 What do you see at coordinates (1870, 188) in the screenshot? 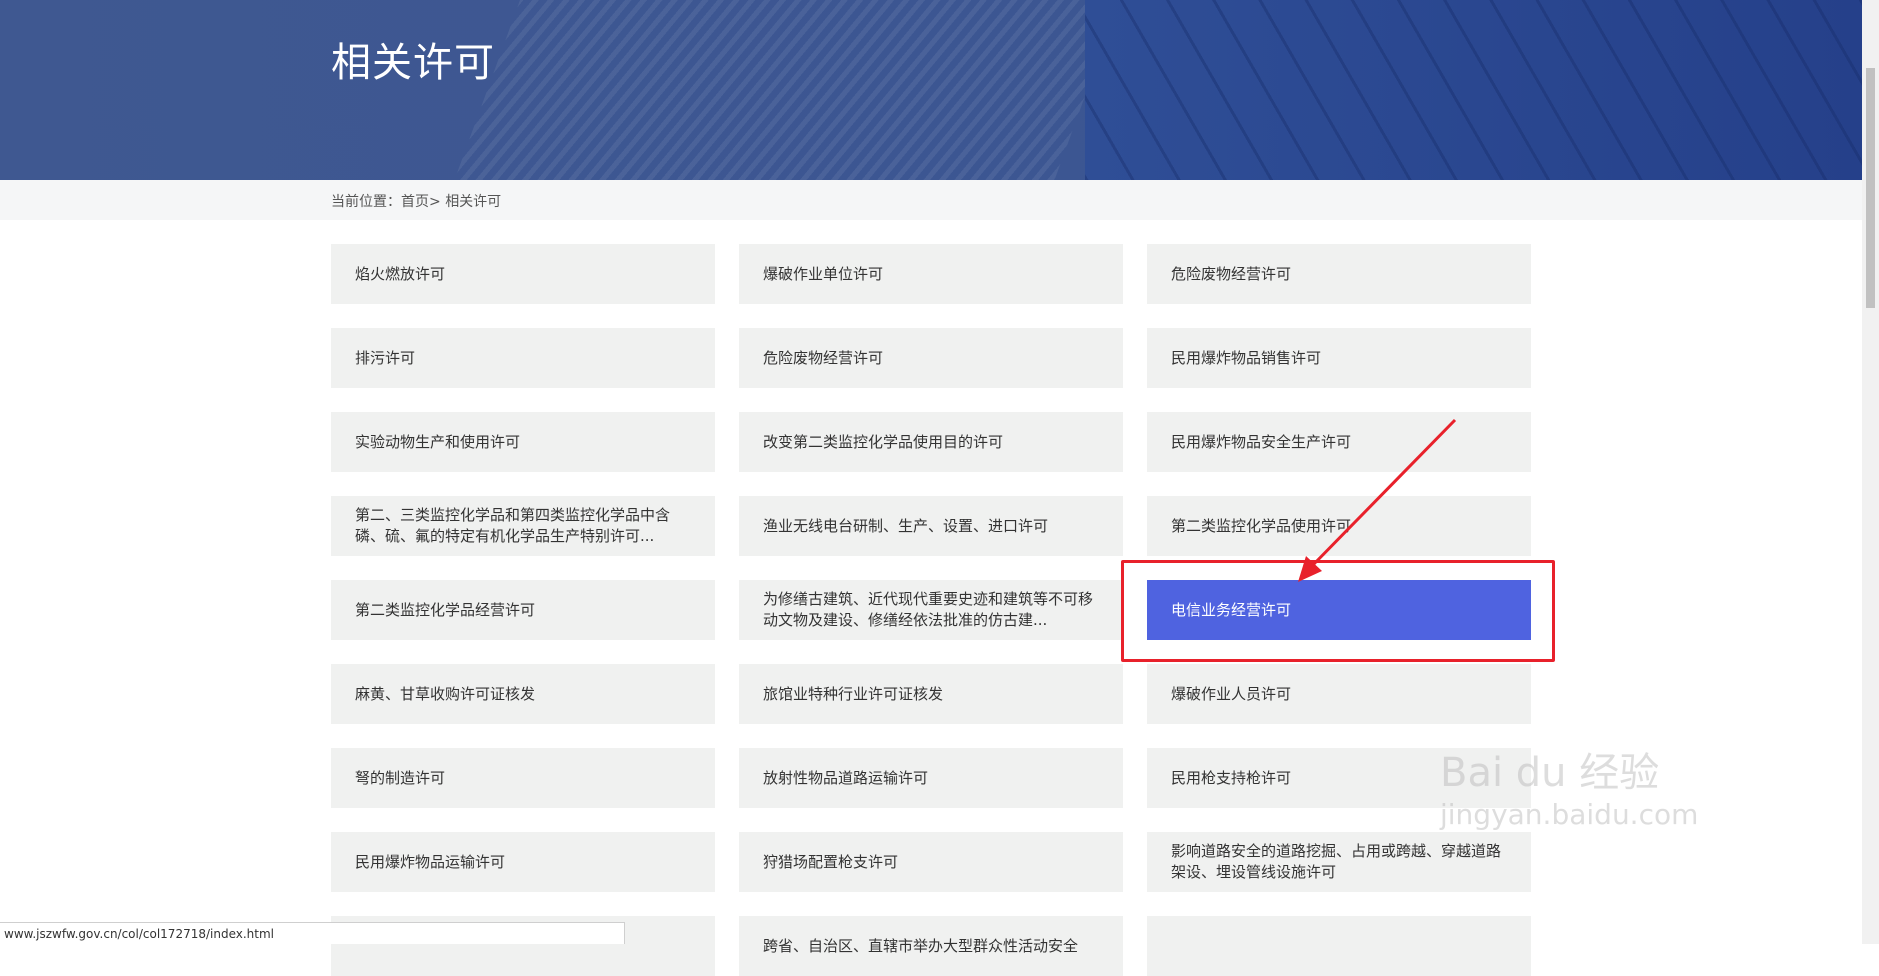
I see `scrollbar-thumb` at bounding box center [1870, 188].